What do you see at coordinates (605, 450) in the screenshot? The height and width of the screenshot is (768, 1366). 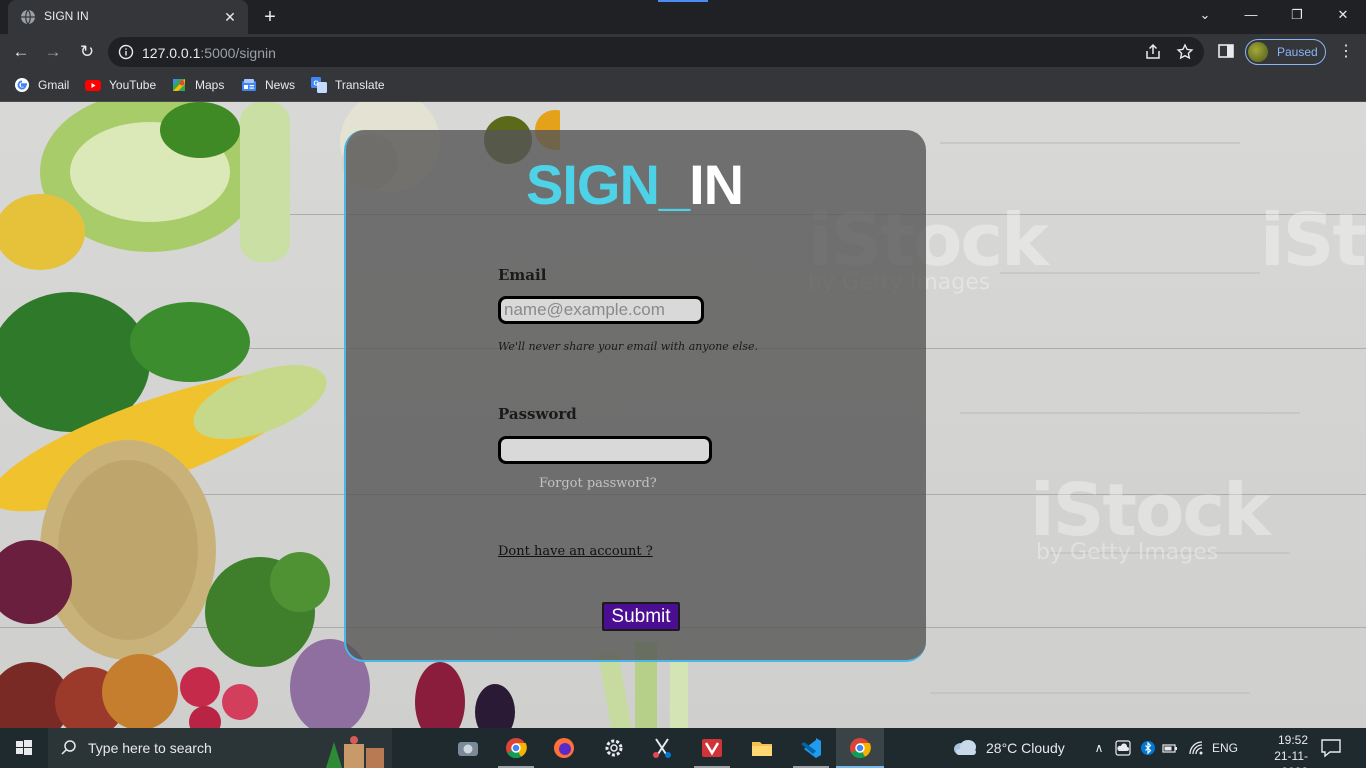 I see `password-field` at bounding box center [605, 450].